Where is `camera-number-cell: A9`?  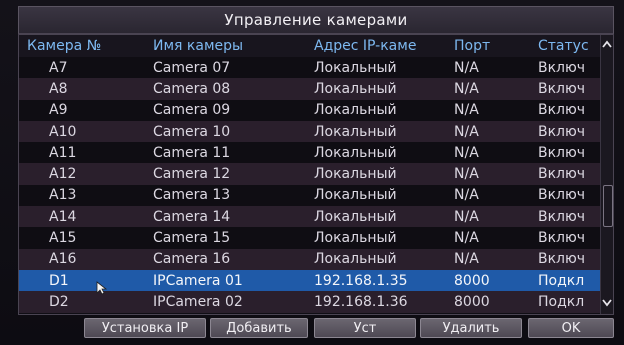
camera-number-cell: A9 is located at coordinates (58, 110).